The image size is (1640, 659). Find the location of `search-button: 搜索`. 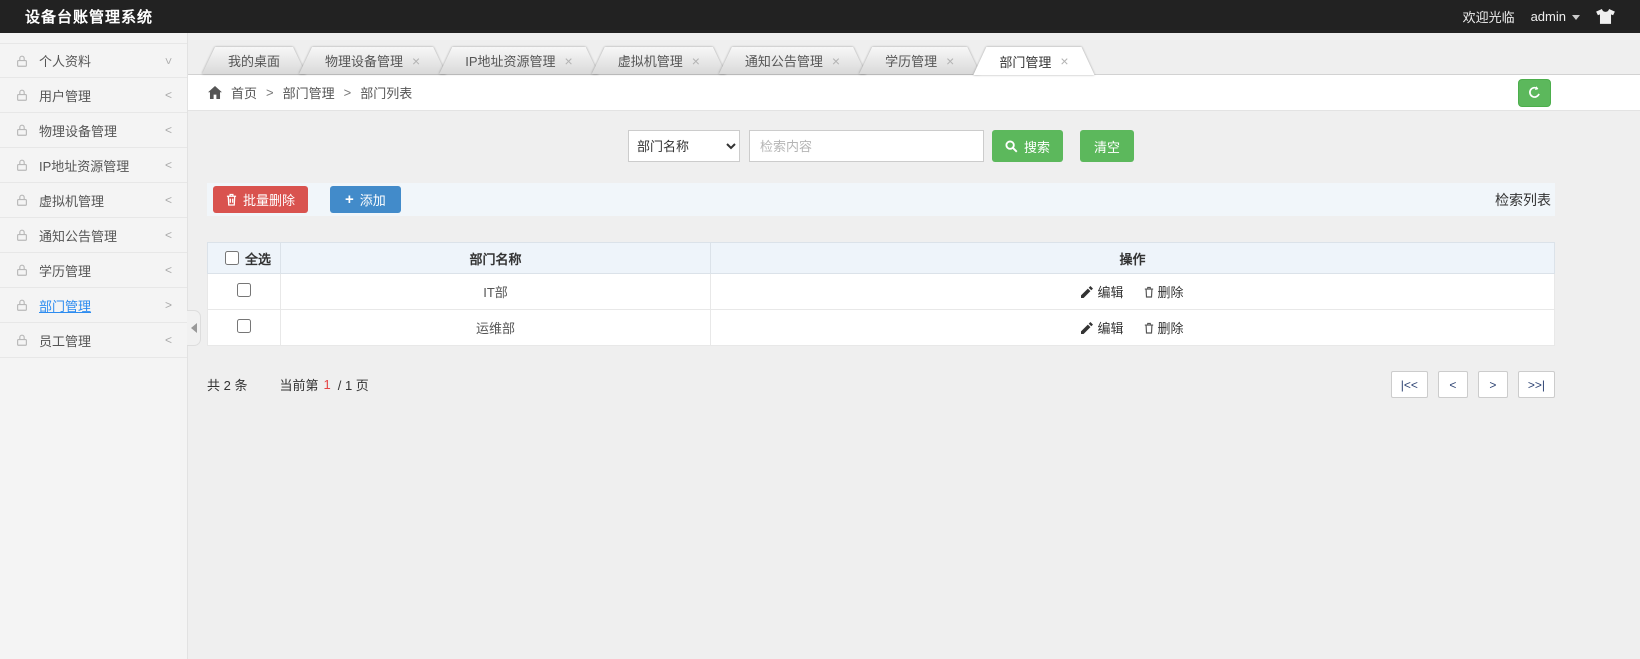

search-button: 搜索 is located at coordinates (1027, 146).